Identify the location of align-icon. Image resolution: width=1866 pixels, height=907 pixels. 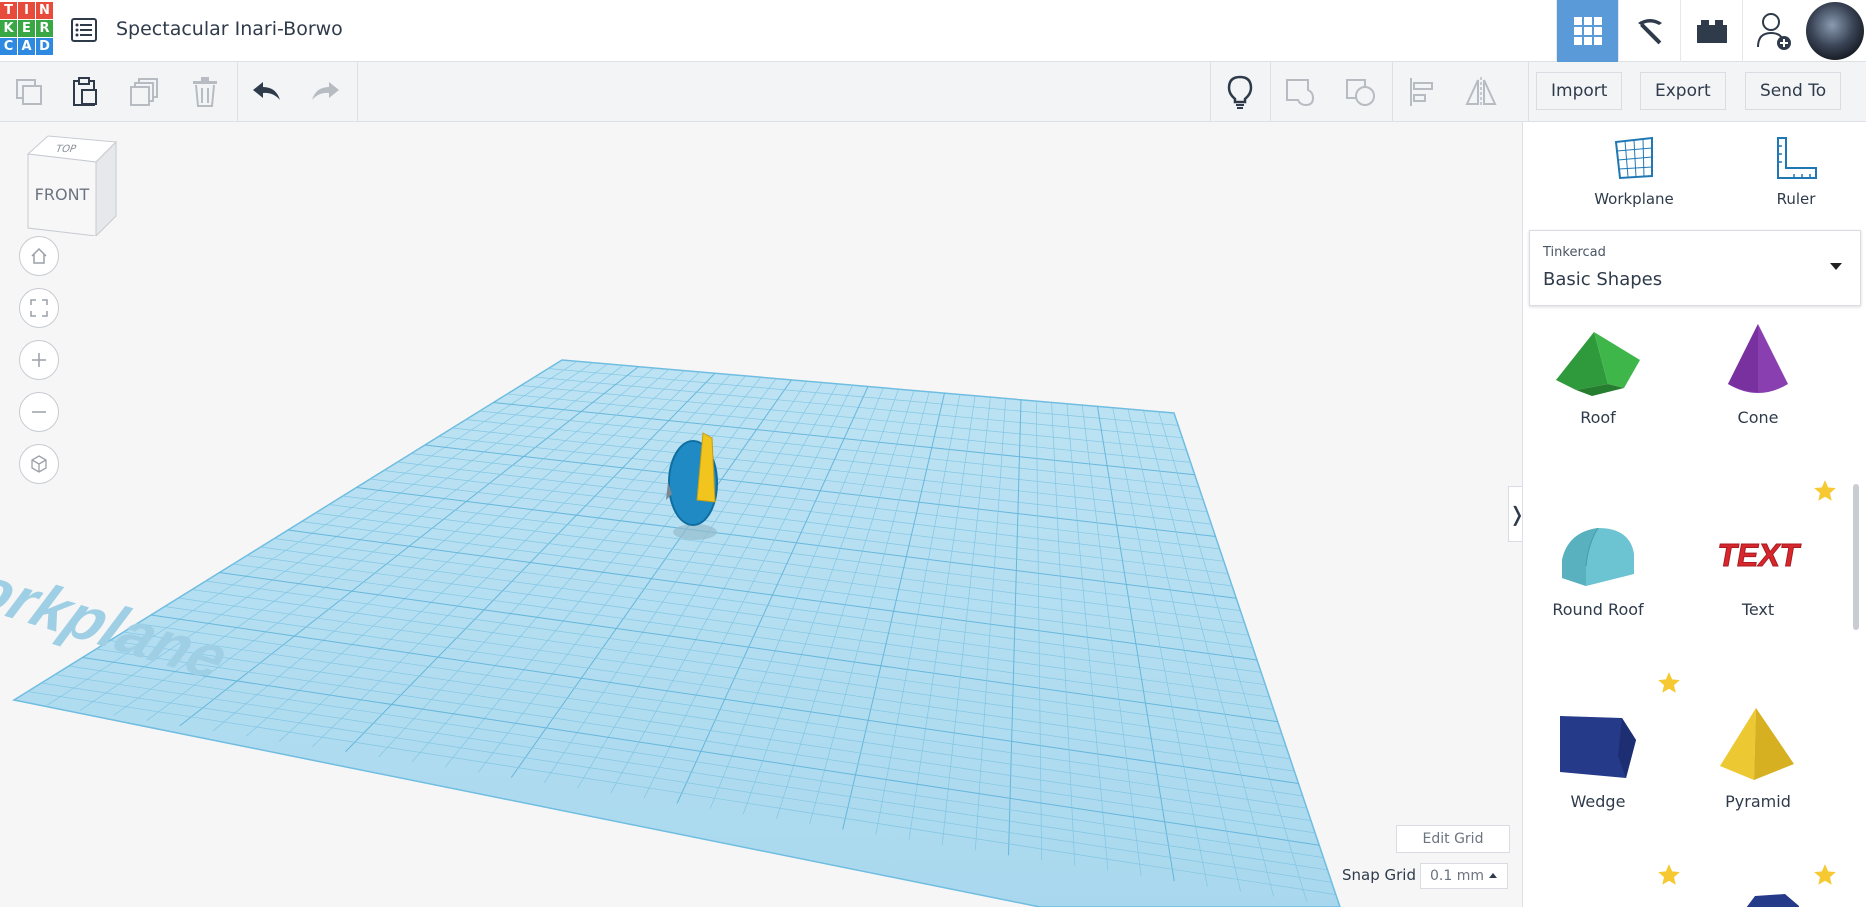
(1421, 92).